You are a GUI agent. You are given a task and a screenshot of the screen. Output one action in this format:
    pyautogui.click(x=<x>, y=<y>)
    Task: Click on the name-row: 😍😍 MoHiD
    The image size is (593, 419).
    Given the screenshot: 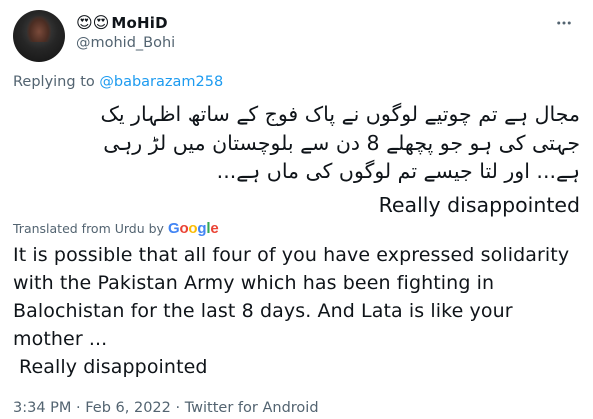 What is the action you would take?
    pyautogui.click(x=125, y=23)
    